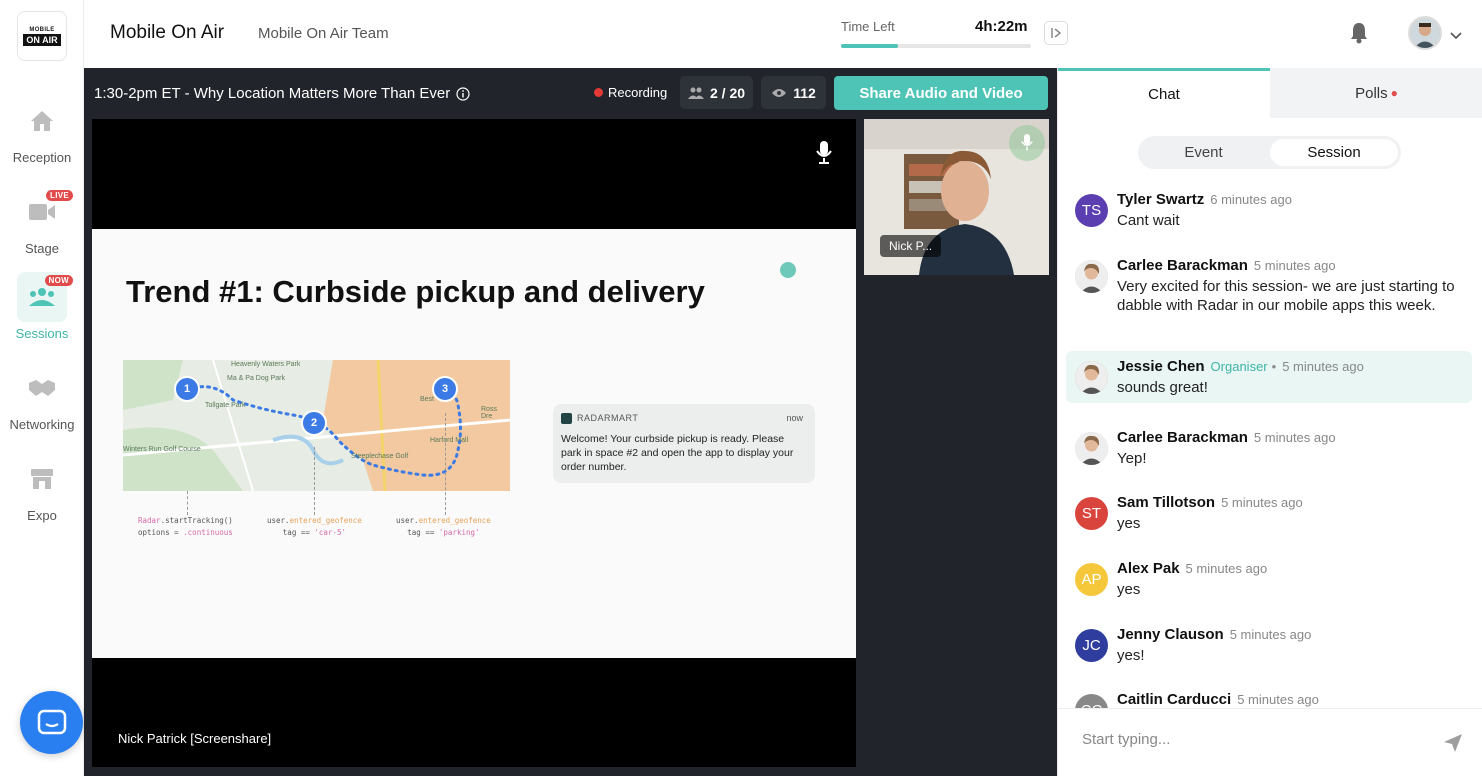  I want to click on recording-label: Recording, so click(638, 92).